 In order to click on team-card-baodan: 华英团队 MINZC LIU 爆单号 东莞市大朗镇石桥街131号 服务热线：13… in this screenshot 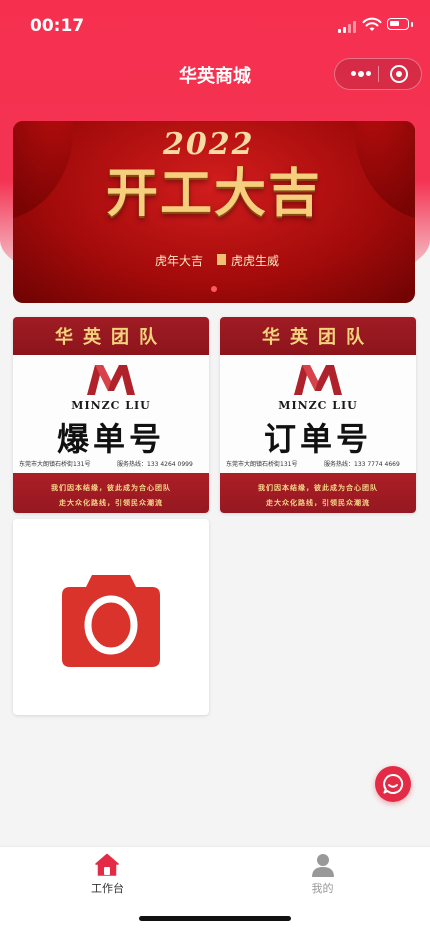, I will do `click(111, 415)`.